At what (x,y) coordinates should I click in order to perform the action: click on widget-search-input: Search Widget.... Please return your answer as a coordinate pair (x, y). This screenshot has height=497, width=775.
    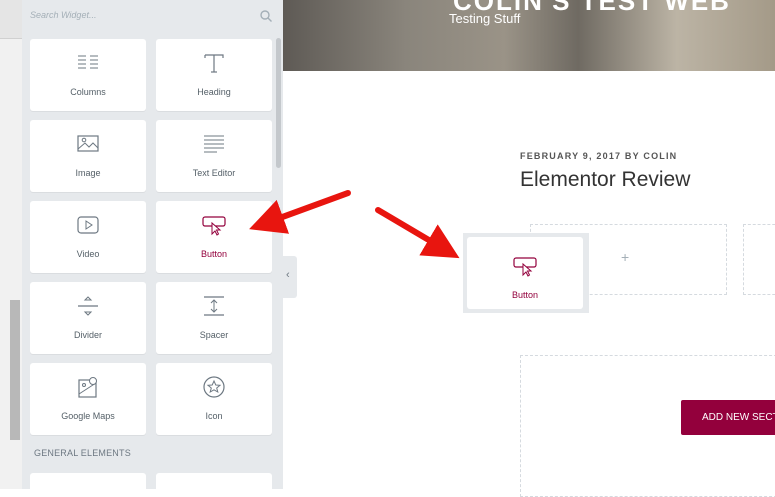
    Looking at the image, I should click on (63, 15).